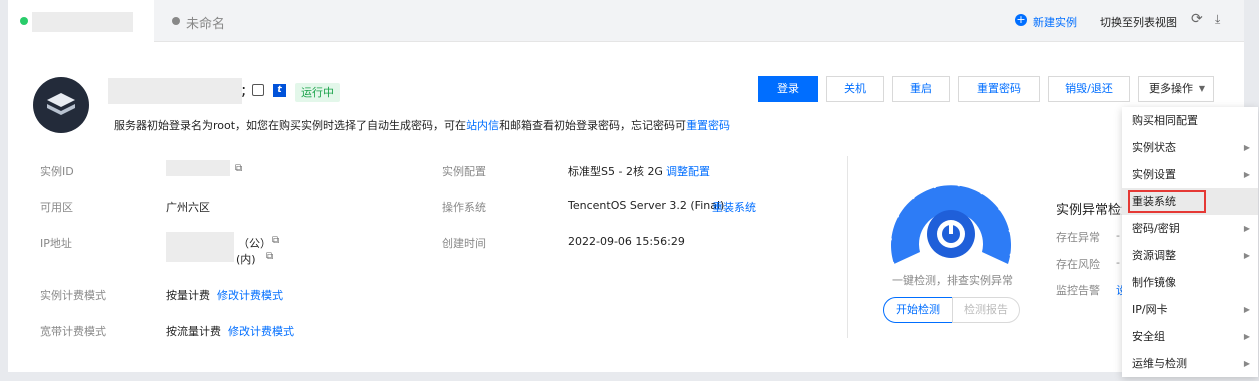 This screenshot has width=1259, height=381. What do you see at coordinates (1118, 235) in the screenshot?
I see `anomaly-row-value: -` at bounding box center [1118, 235].